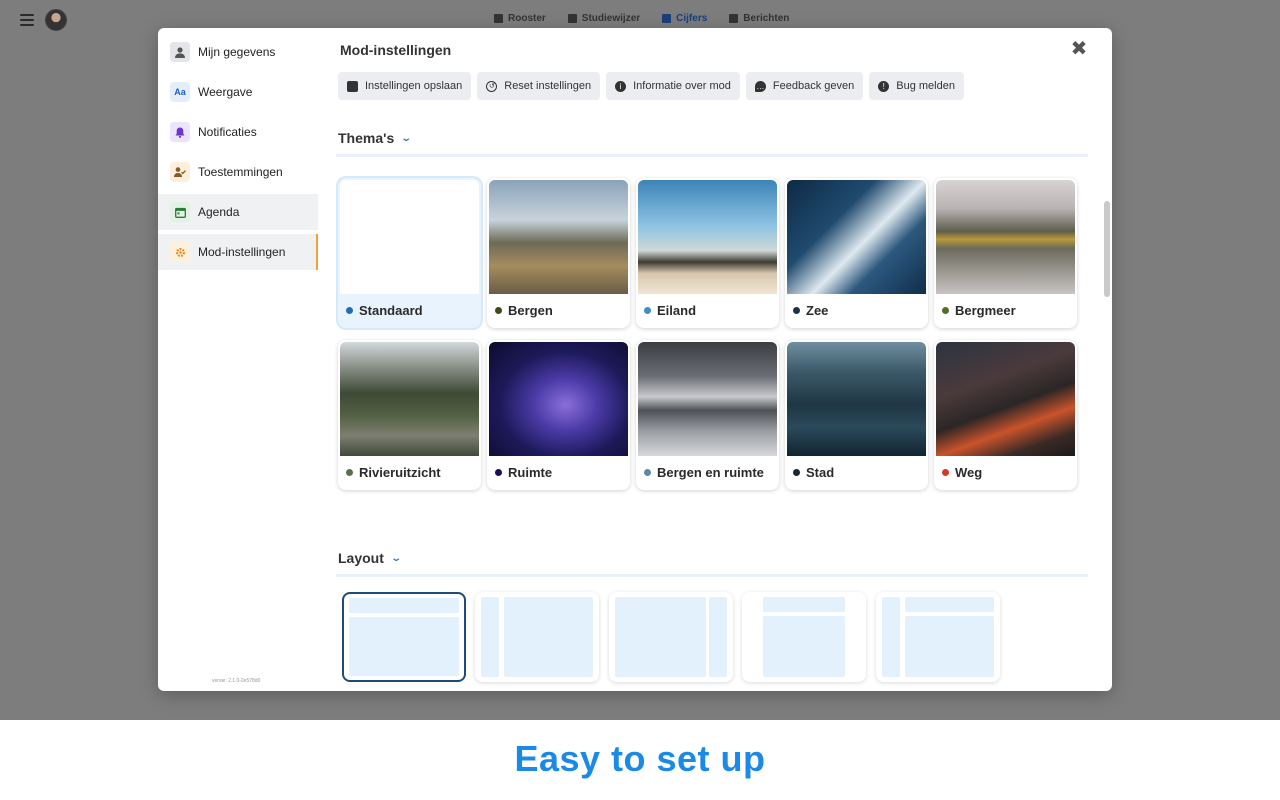  I want to click on sidebar-item-mijn-gegevens: Mijn gegevens, so click(238, 52).